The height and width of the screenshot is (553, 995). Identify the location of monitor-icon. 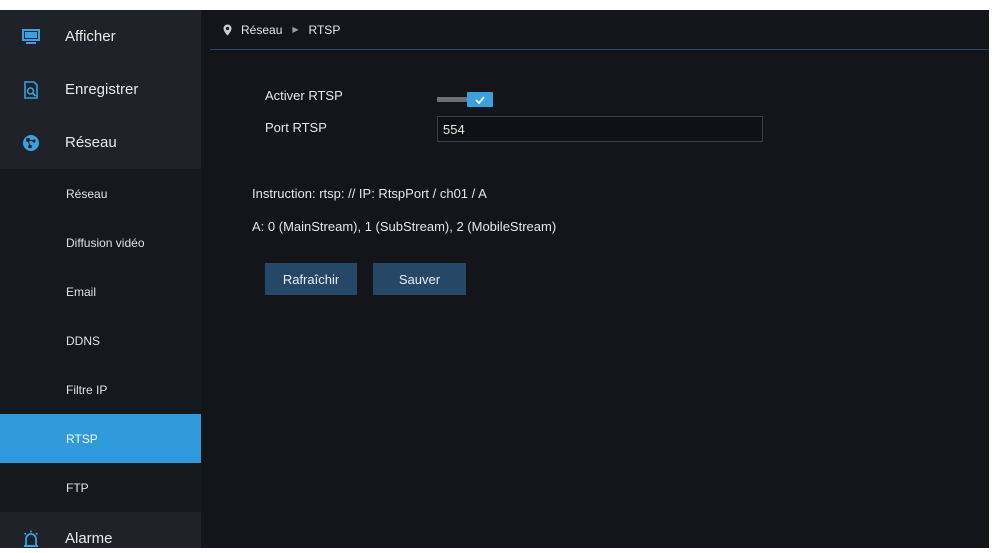
(31, 37).